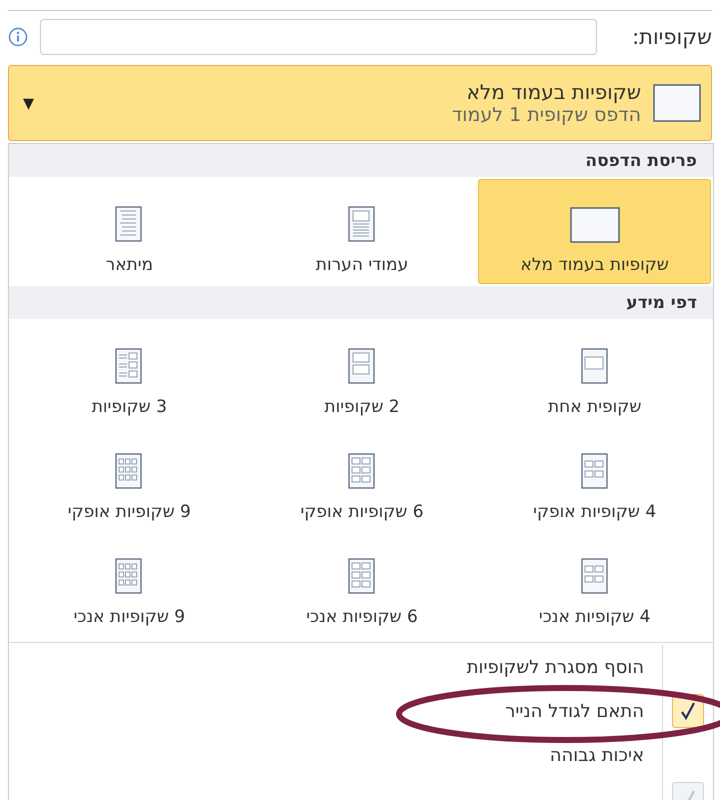 Image resolution: width=720 pixels, height=800 pixels. Describe the element at coordinates (671, 37) in the screenshot. I see `slides-label: שקופיות:` at that location.